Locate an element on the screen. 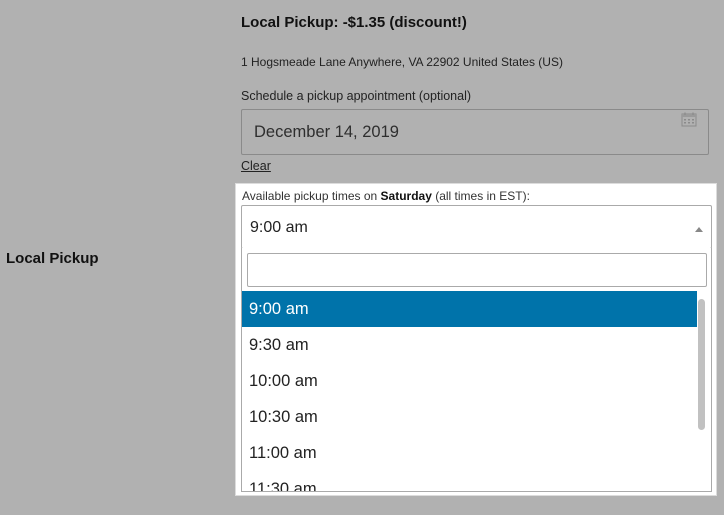 Image resolution: width=724 pixels, height=515 pixels. pickup-time-option: 11:30 am is located at coordinates (469, 481).